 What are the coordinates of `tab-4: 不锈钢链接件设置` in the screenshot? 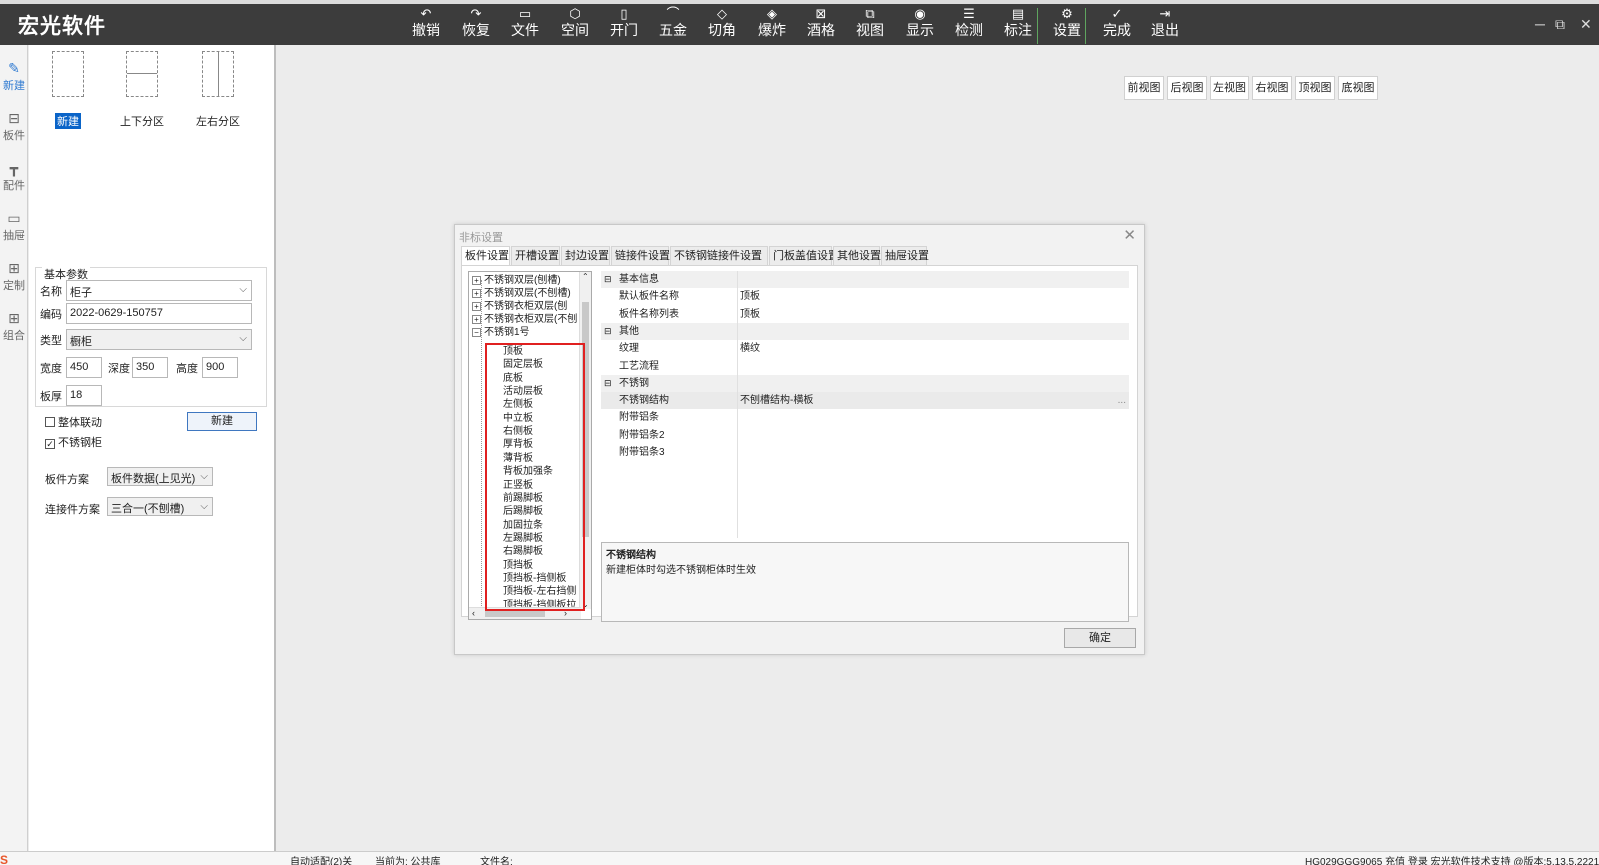 It's located at (719, 255).